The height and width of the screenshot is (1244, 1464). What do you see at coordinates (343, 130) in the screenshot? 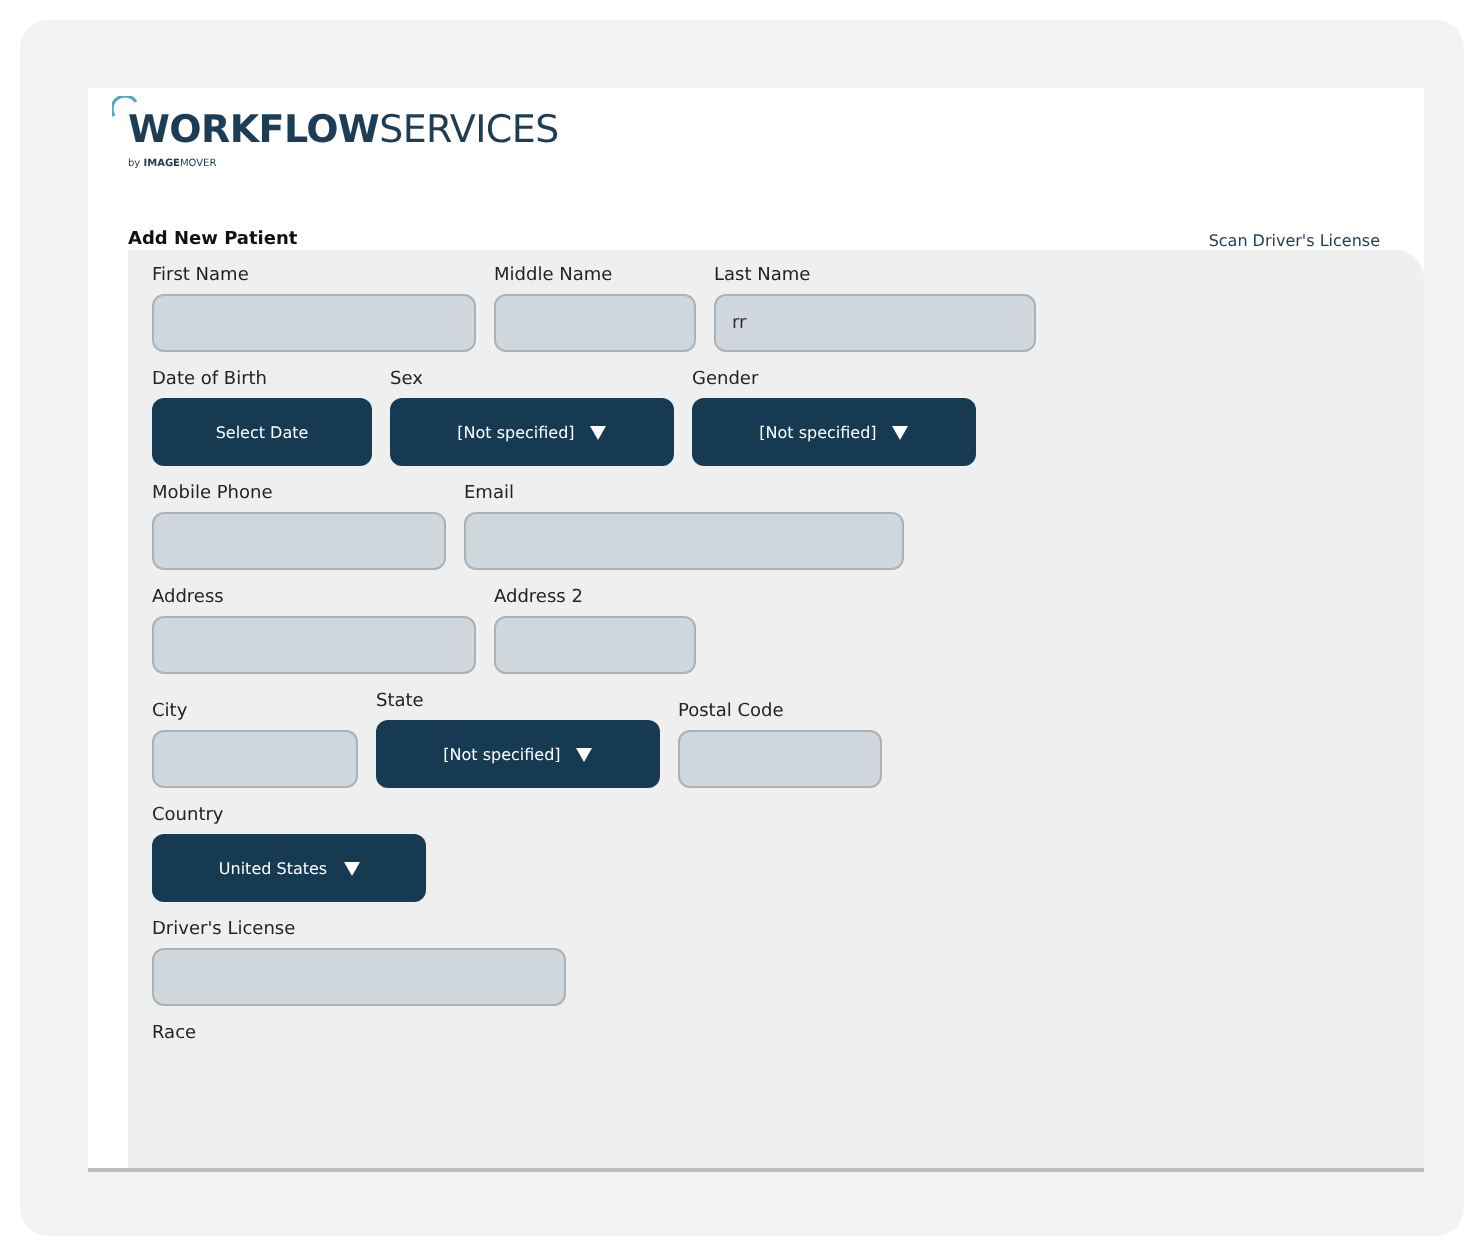
I see `logo-wordmark: WORKFLOWSERVICES` at bounding box center [343, 130].